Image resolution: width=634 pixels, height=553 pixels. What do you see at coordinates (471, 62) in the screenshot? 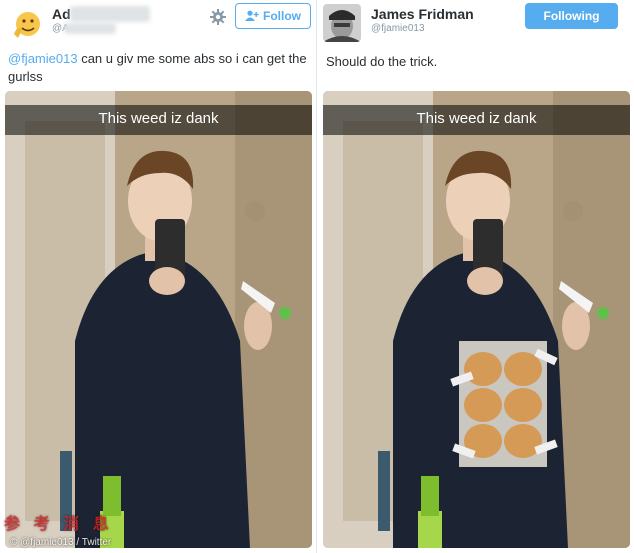
I see `tweet-text: Should do the trick.` at bounding box center [471, 62].